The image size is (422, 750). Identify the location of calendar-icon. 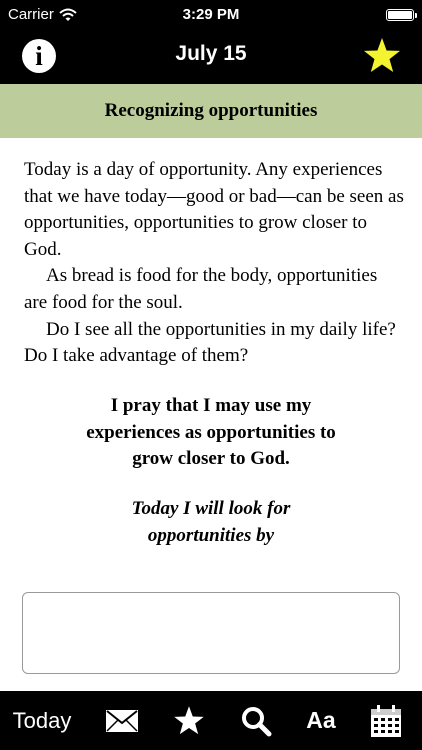
(386, 720).